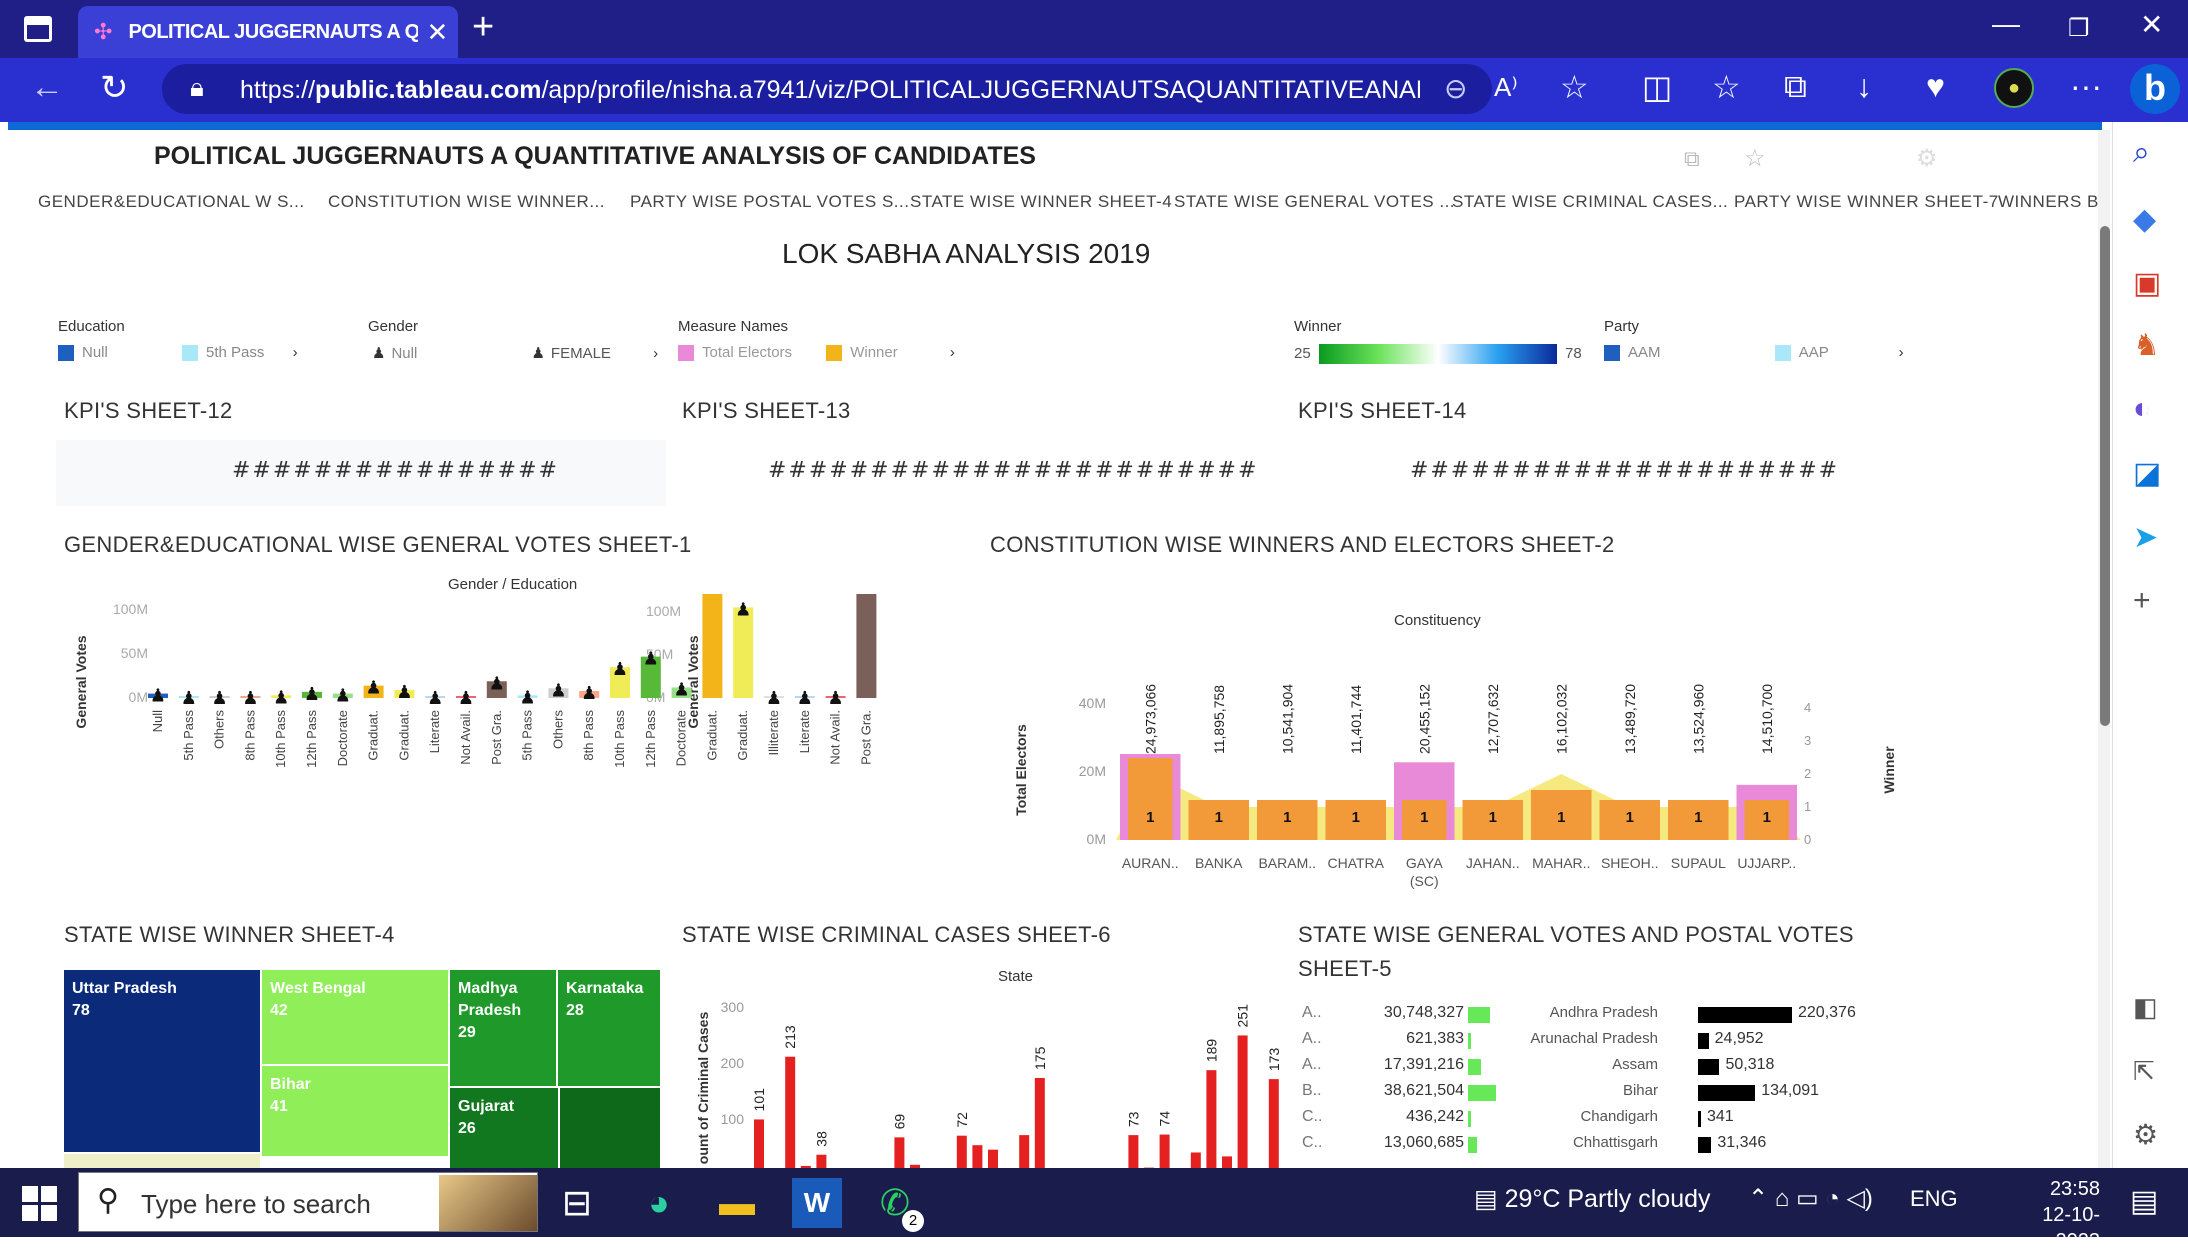  I want to click on copilot-icon: ◐, so click(2142, 409).